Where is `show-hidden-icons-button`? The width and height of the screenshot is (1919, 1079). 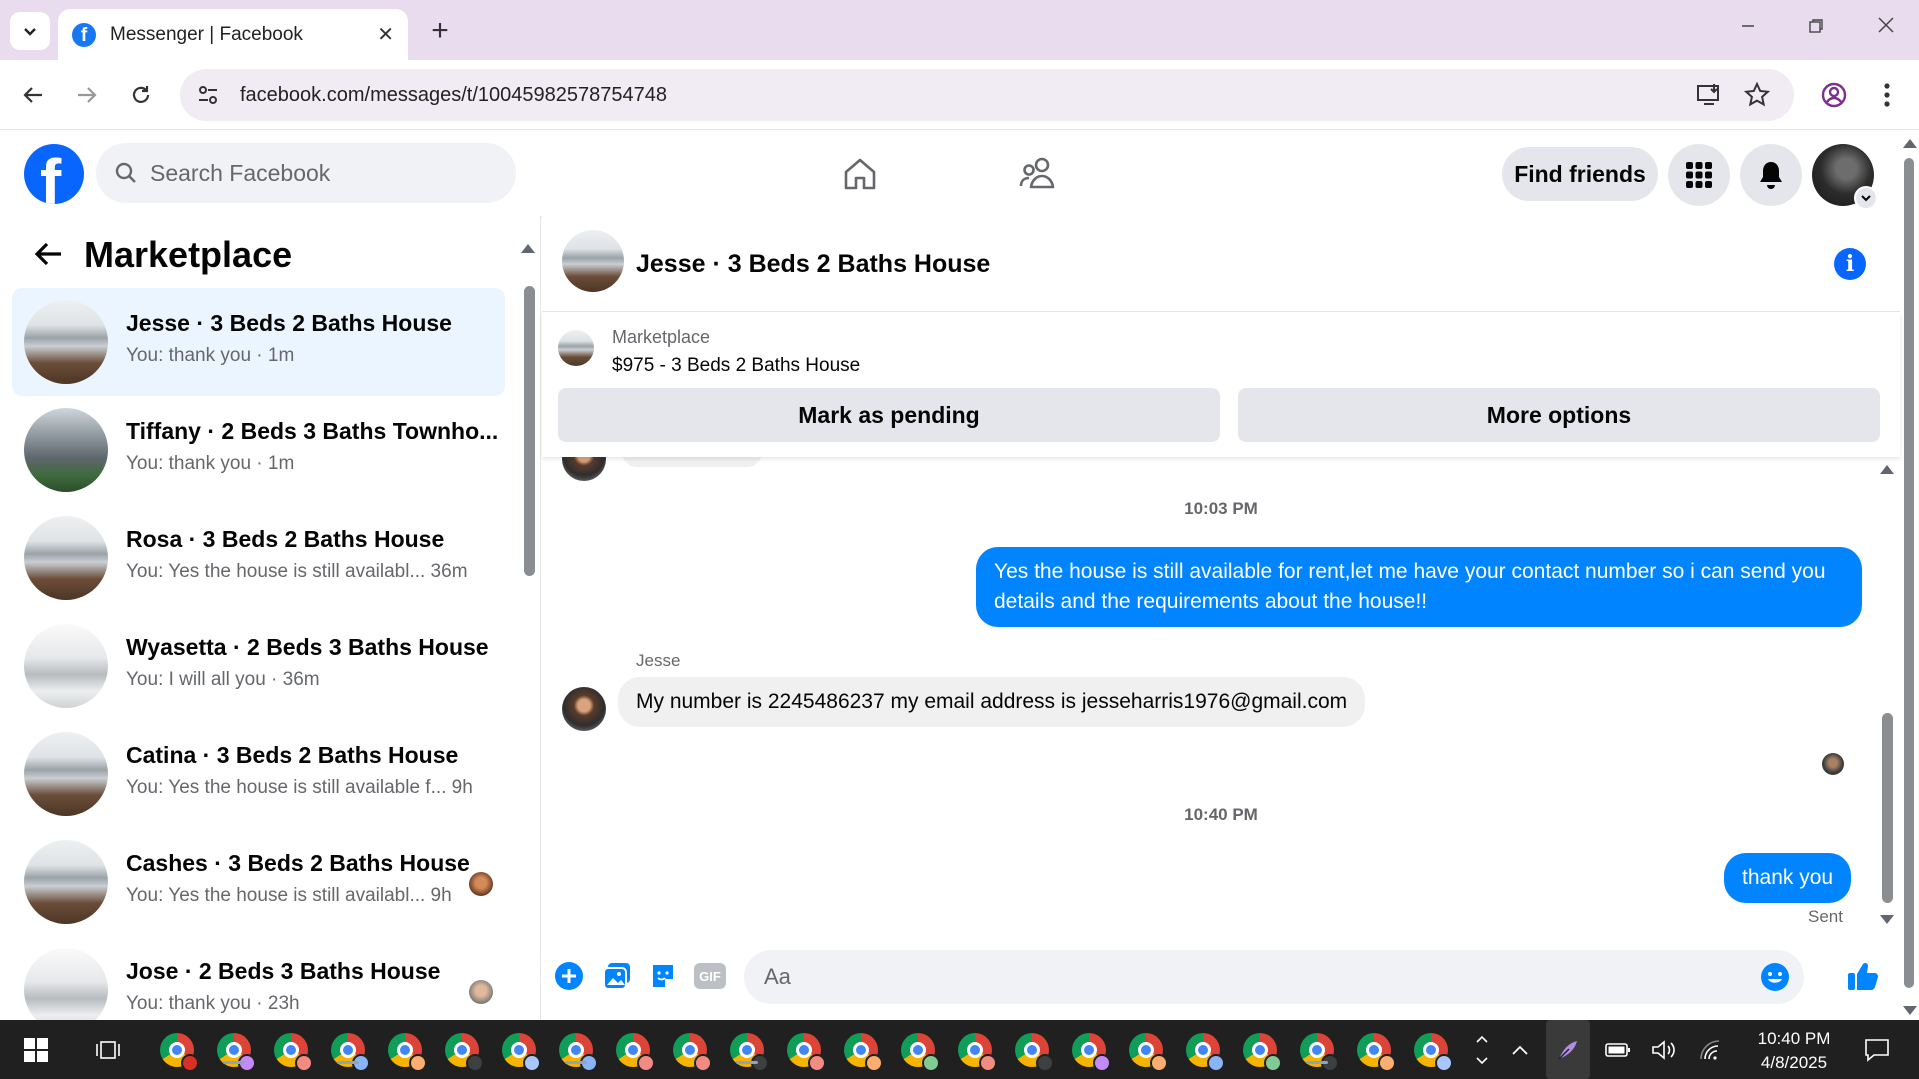 show-hidden-icons-button is located at coordinates (1520, 1049).